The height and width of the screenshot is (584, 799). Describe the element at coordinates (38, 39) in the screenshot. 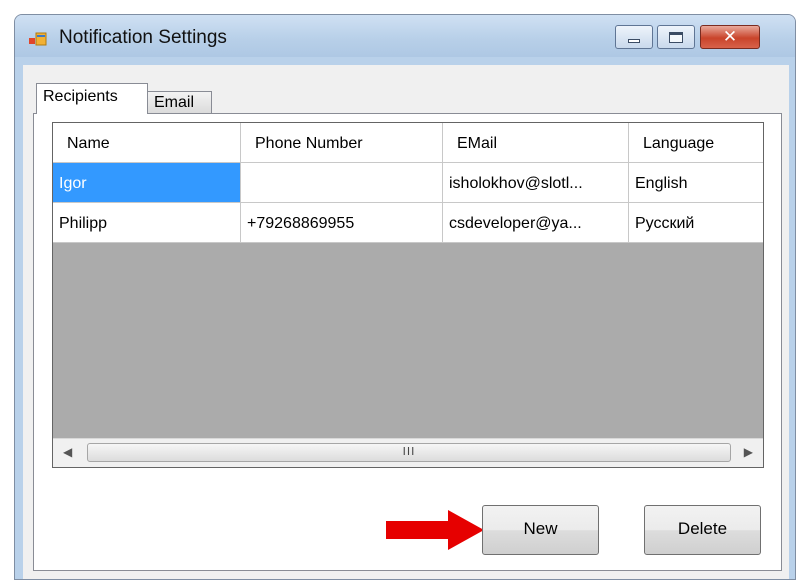

I see `app-window-icon` at that location.